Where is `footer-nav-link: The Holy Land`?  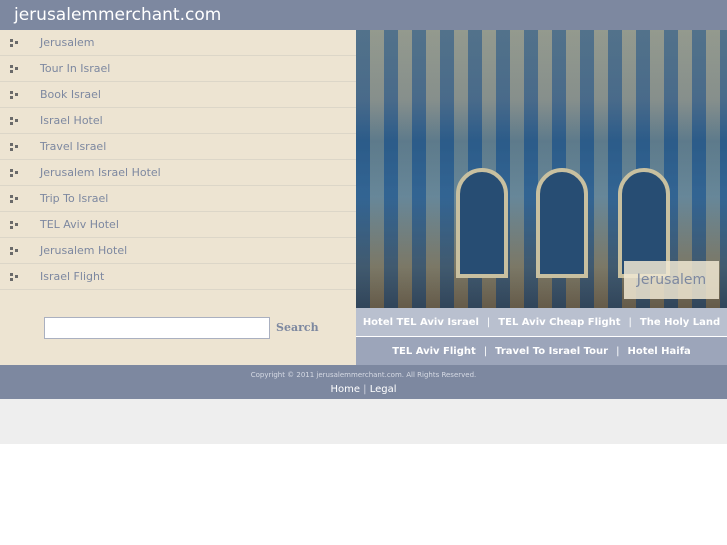 footer-nav-link: The Holy Land is located at coordinates (680, 322).